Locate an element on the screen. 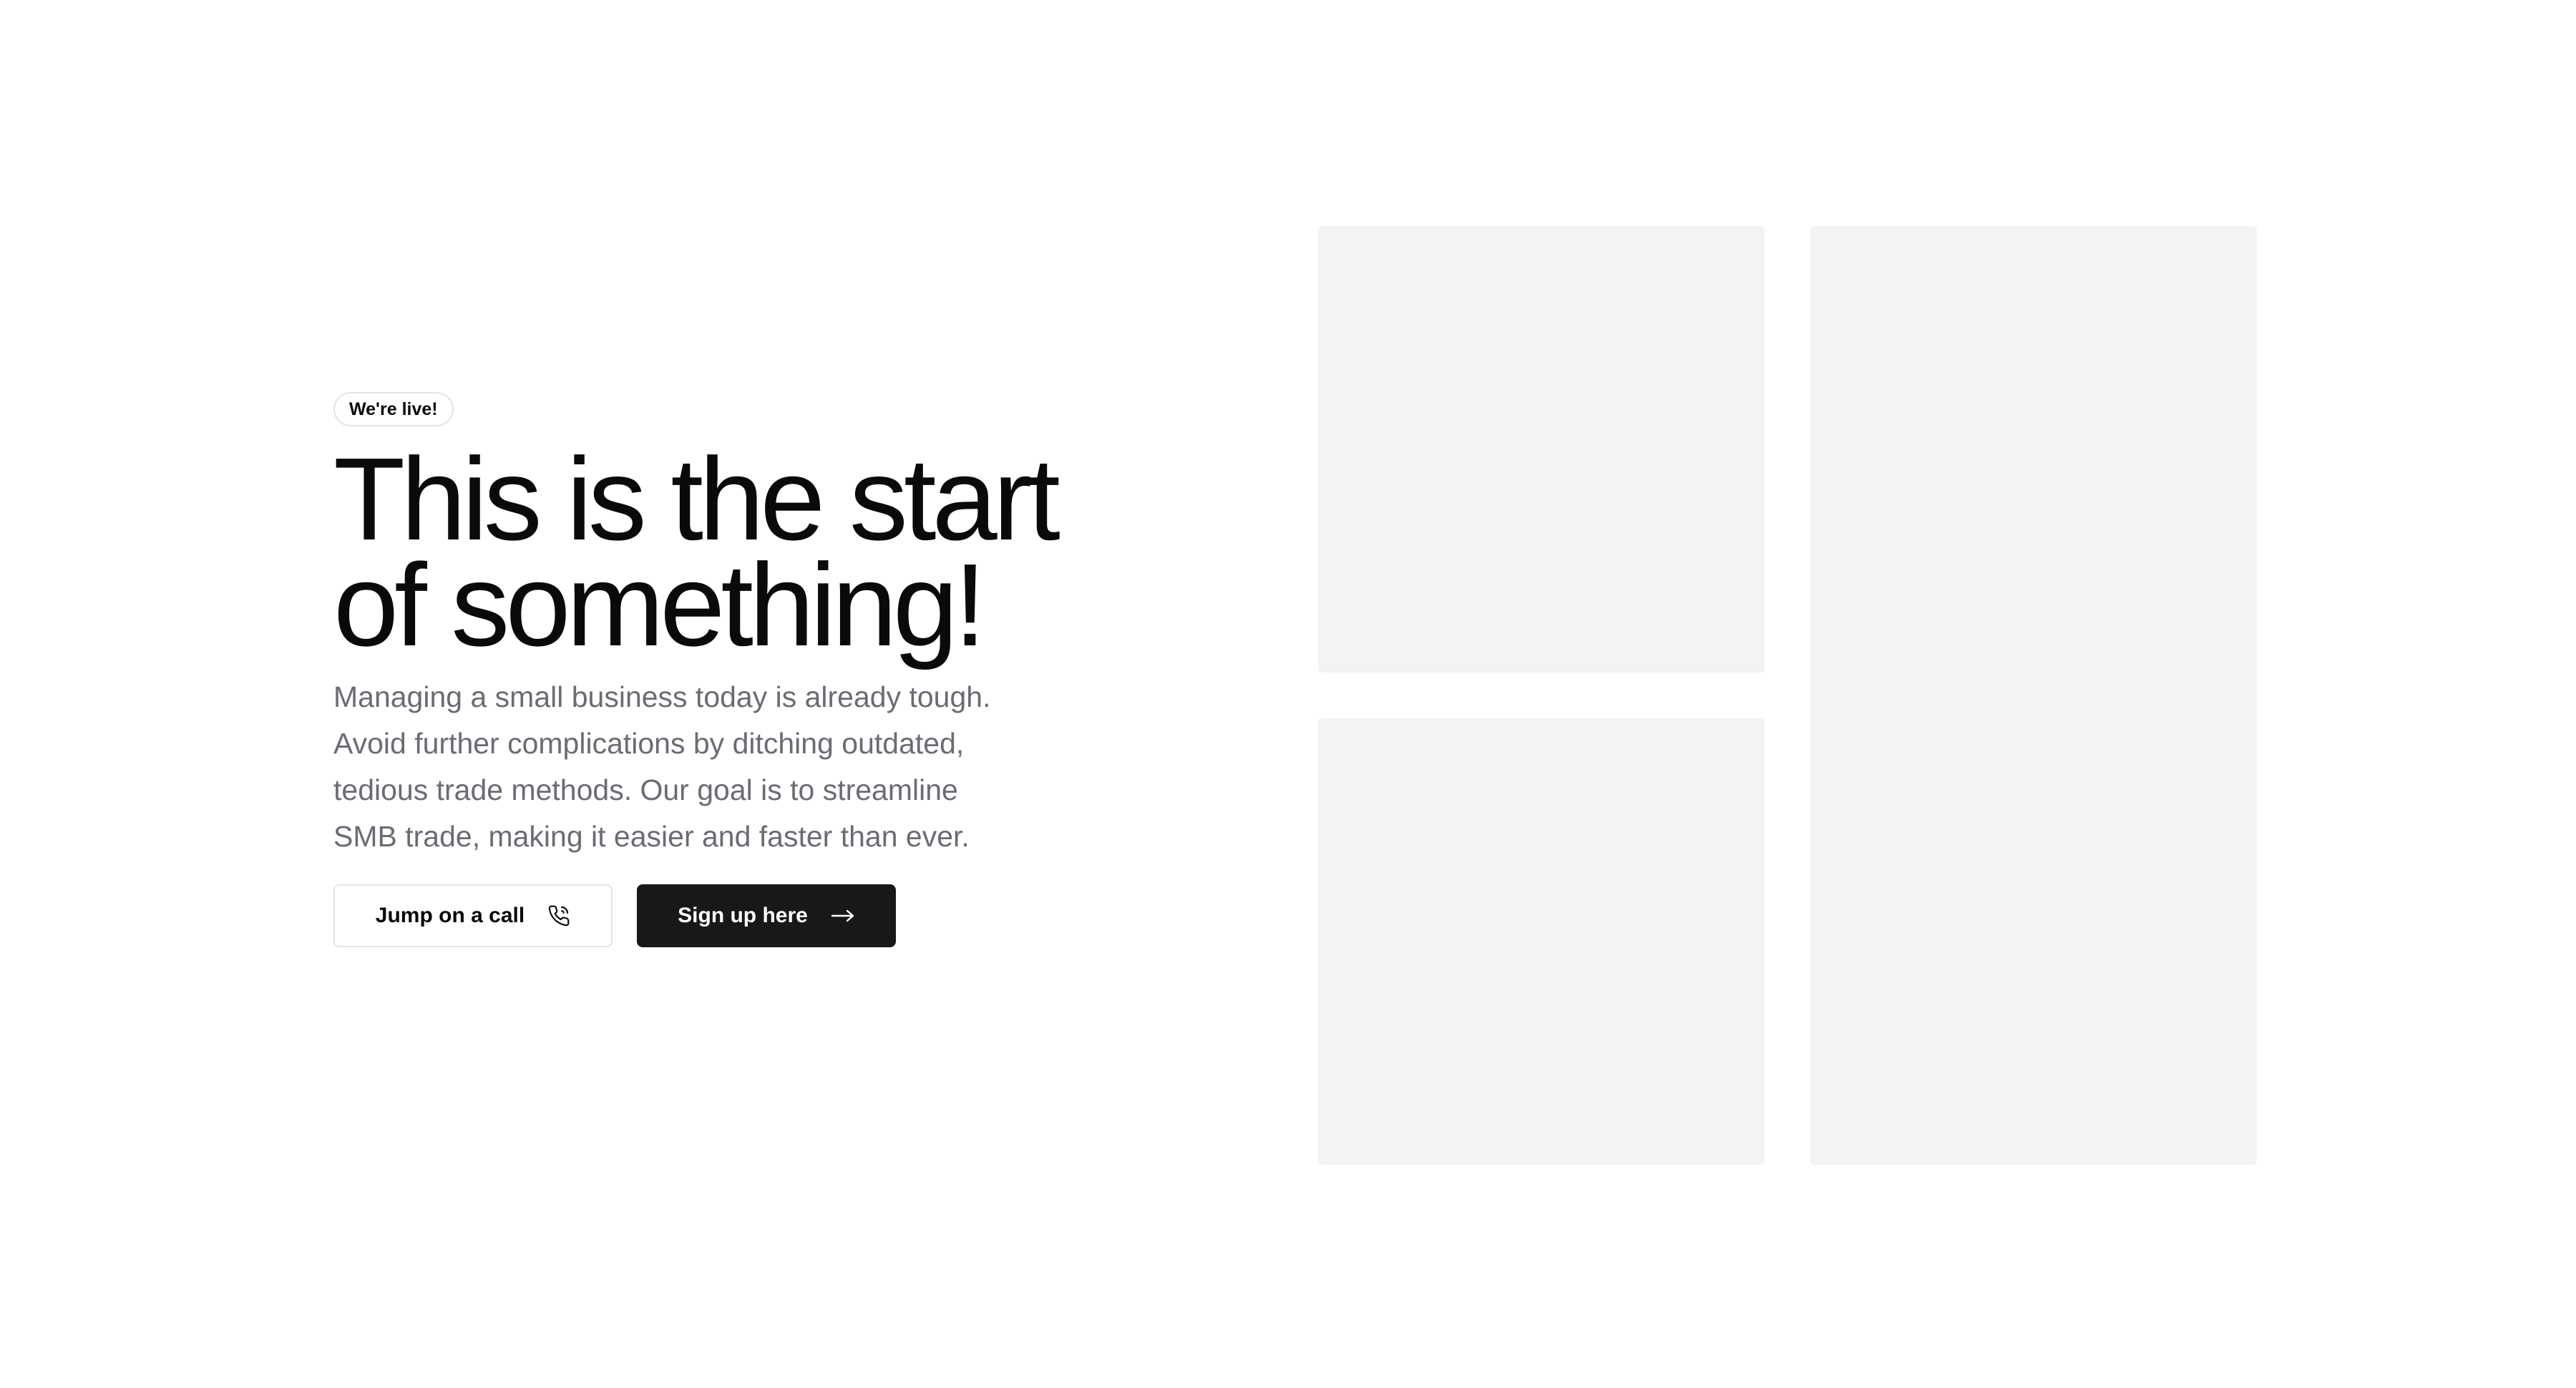  hero-title: This is the start of something! is located at coordinates (712, 553).